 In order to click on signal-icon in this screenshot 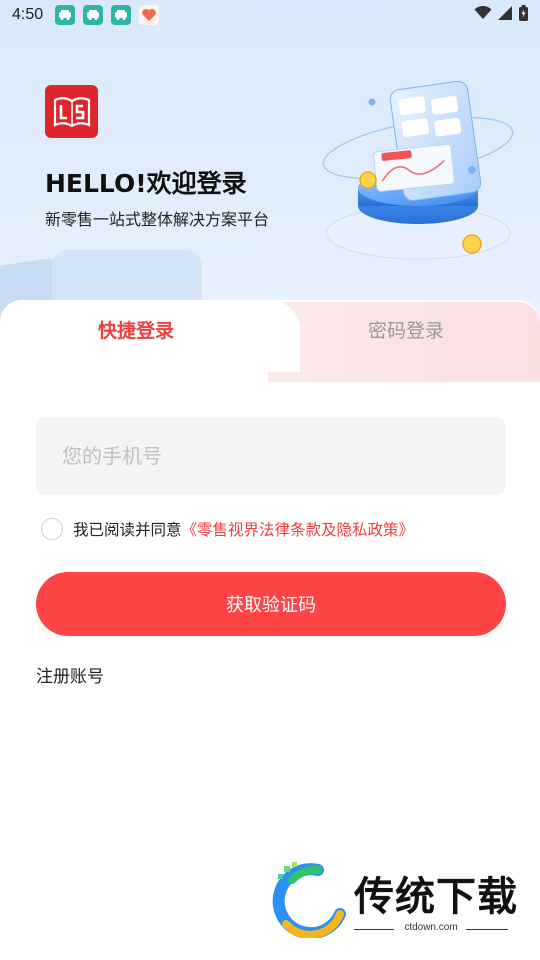, I will do `click(505, 15)`.